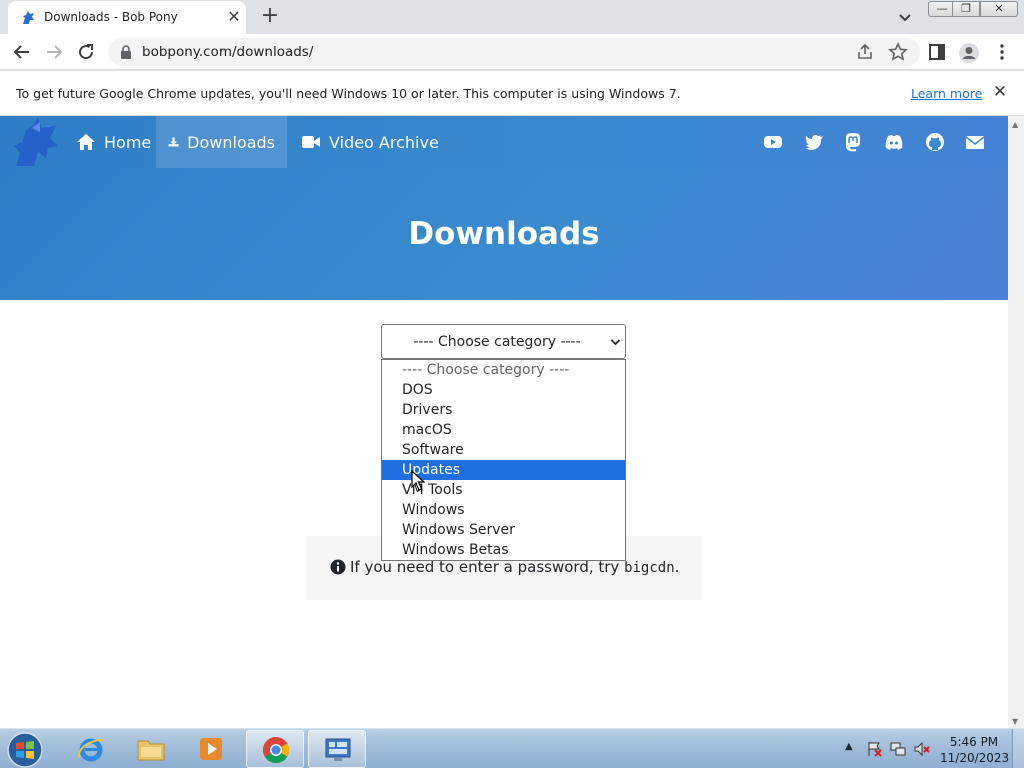  I want to click on option-windows-betas: Windows Betas, so click(503, 550).